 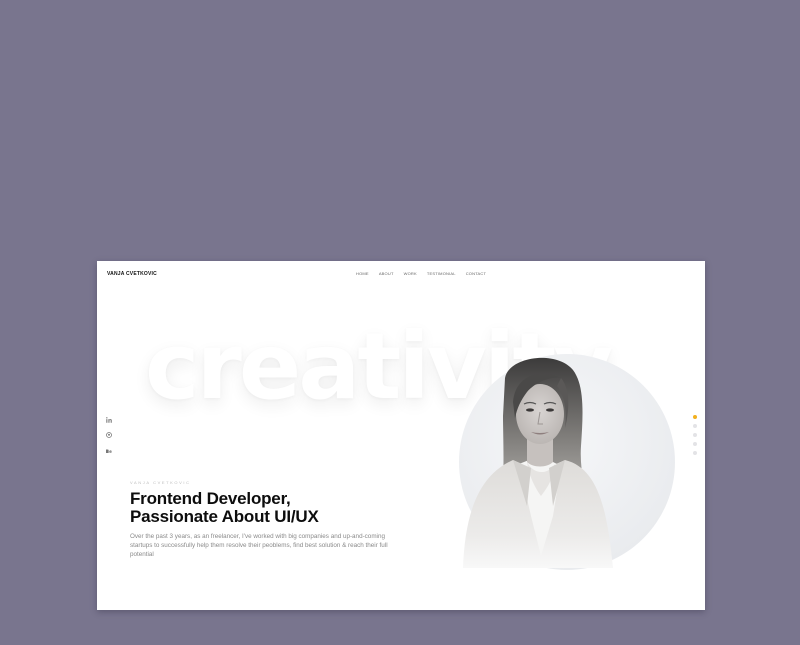 What do you see at coordinates (224, 516) in the screenshot?
I see `headline-line-2: Passionate About UI/UX` at bounding box center [224, 516].